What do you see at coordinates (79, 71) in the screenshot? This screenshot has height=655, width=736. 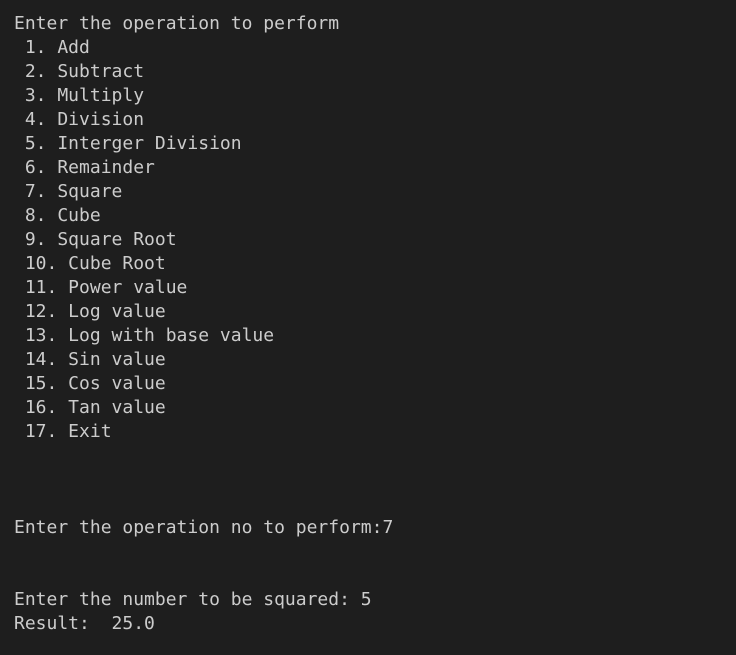 I see `menu-item-subtract: 2. Subtract` at bounding box center [79, 71].